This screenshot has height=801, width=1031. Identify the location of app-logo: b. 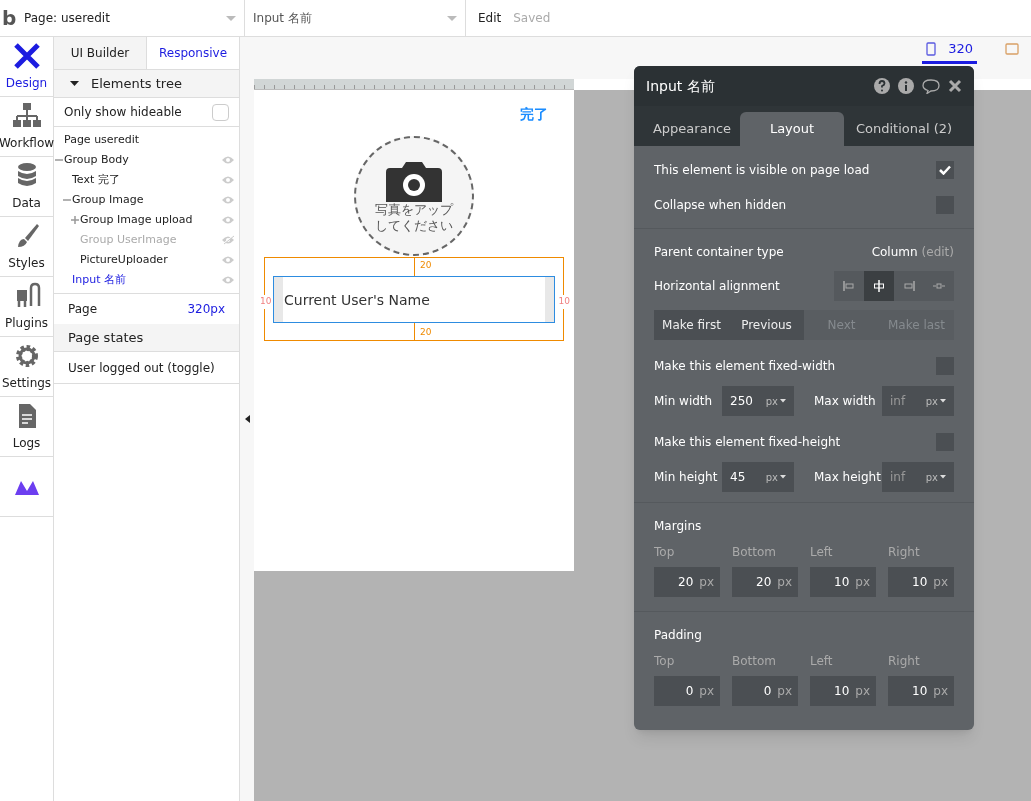
(8, 18).